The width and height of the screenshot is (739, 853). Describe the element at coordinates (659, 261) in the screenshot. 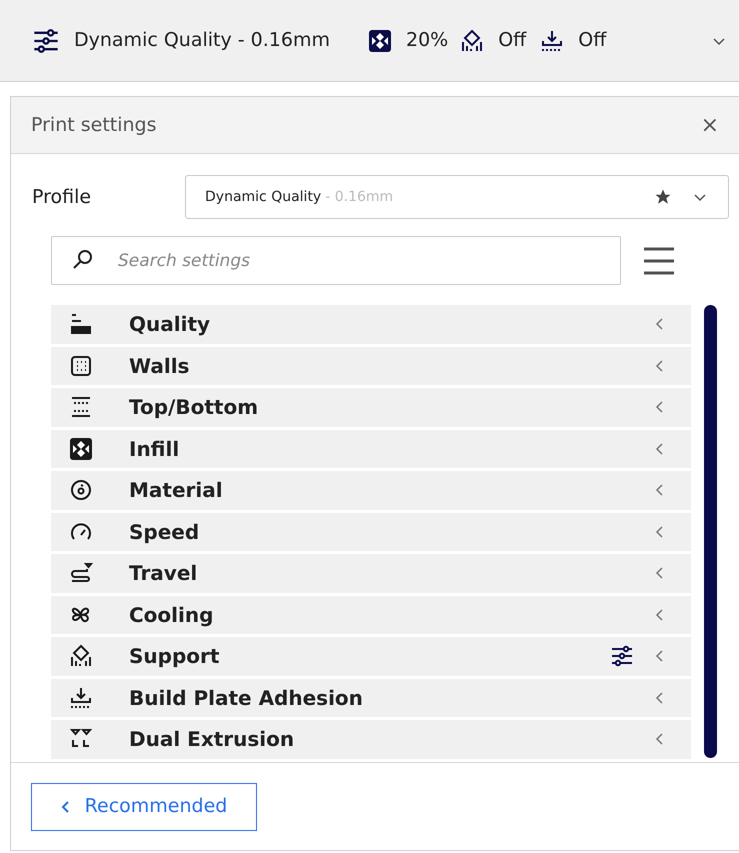

I see `menu-icon` at that location.